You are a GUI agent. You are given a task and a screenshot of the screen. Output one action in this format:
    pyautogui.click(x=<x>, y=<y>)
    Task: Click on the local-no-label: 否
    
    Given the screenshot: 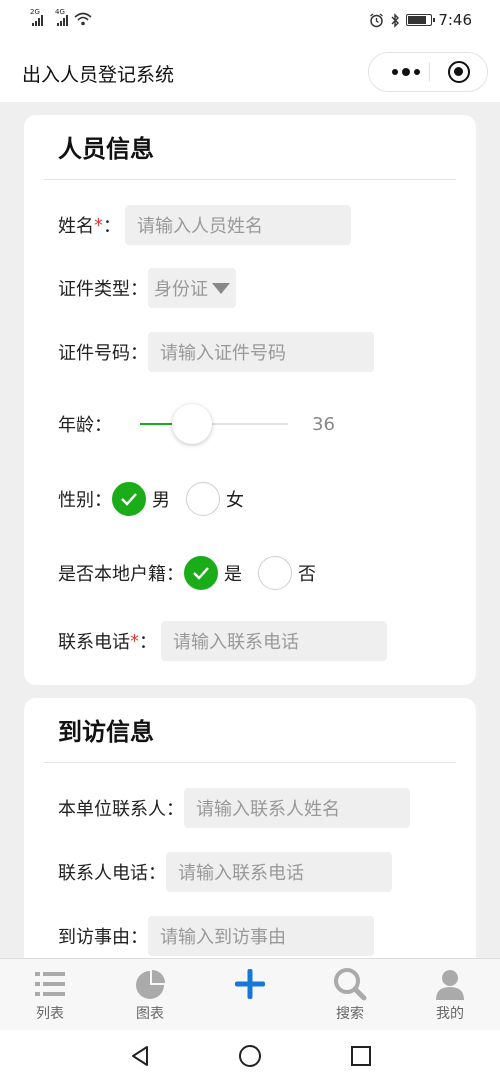 What is the action you would take?
    pyautogui.click(x=307, y=574)
    